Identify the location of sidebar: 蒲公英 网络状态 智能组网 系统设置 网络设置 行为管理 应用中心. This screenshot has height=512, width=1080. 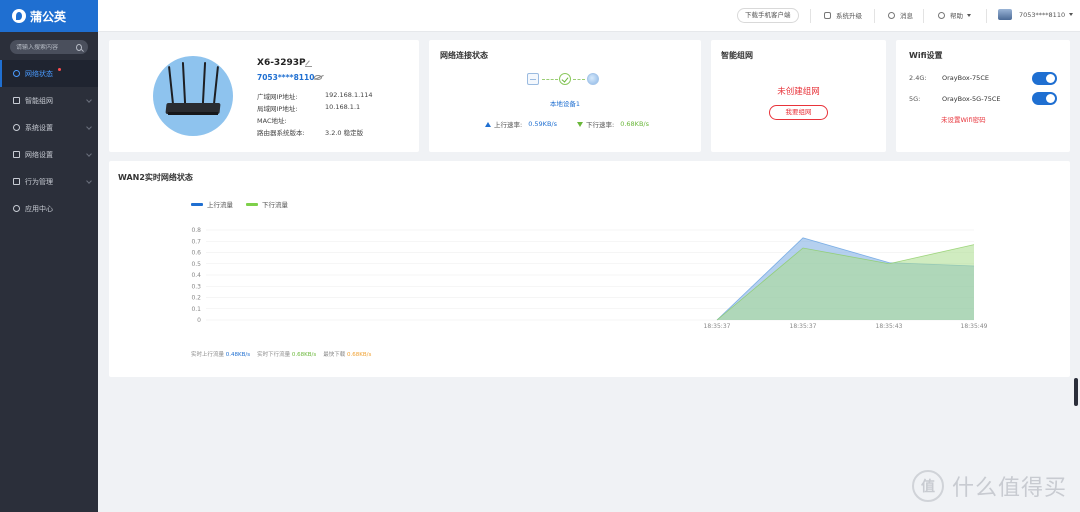
(49, 256).